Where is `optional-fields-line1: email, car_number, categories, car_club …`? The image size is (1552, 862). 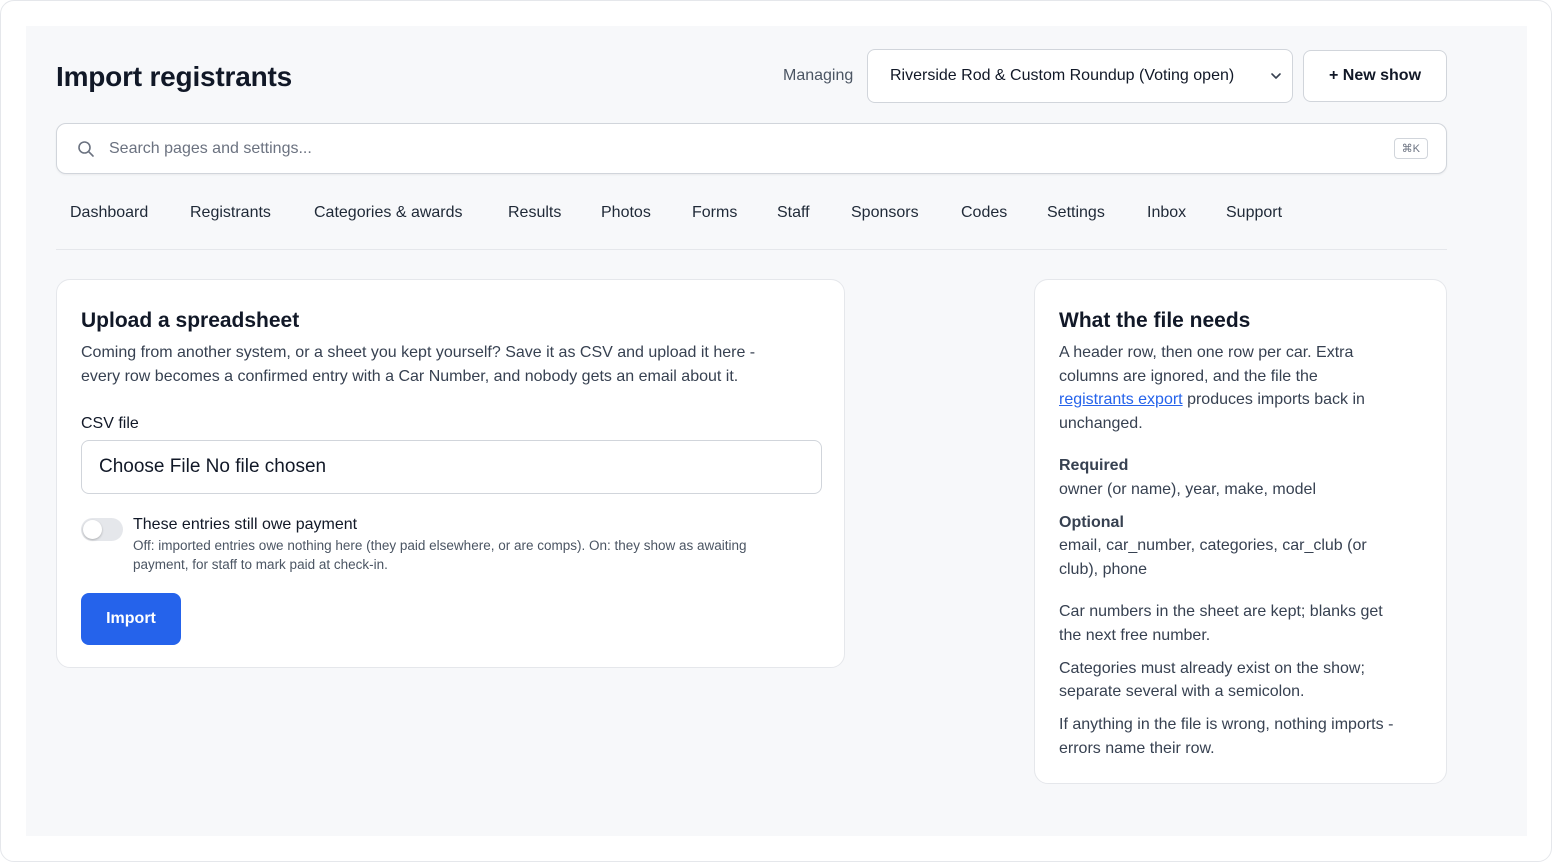 optional-fields-line1: email, car_number, categories, car_club … is located at coordinates (1213, 545).